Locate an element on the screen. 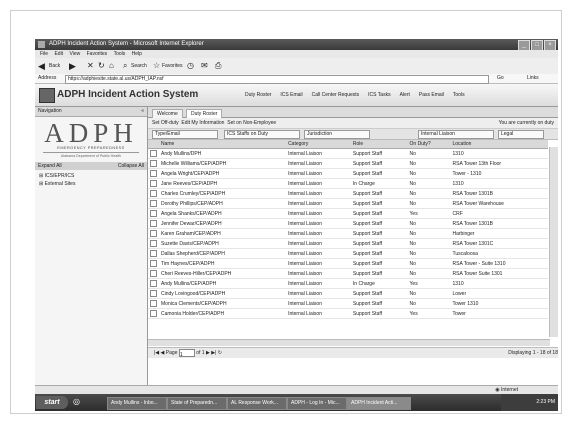  menu-tools: Tools is located at coordinates (120, 54).